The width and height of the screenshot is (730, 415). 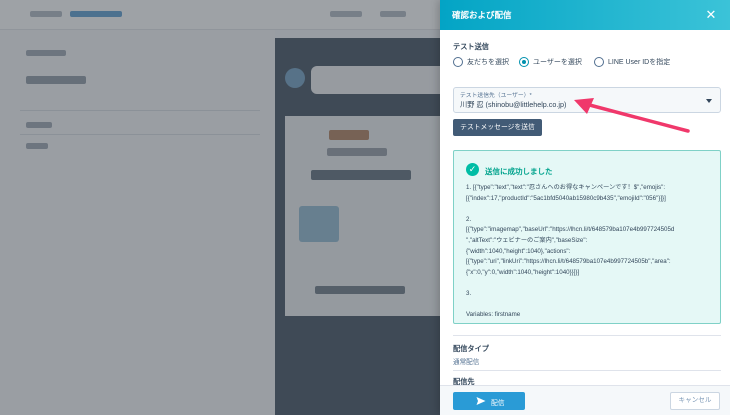 What do you see at coordinates (482, 15) in the screenshot?
I see `panel-title: 確認および配信` at bounding box center [482, 15].